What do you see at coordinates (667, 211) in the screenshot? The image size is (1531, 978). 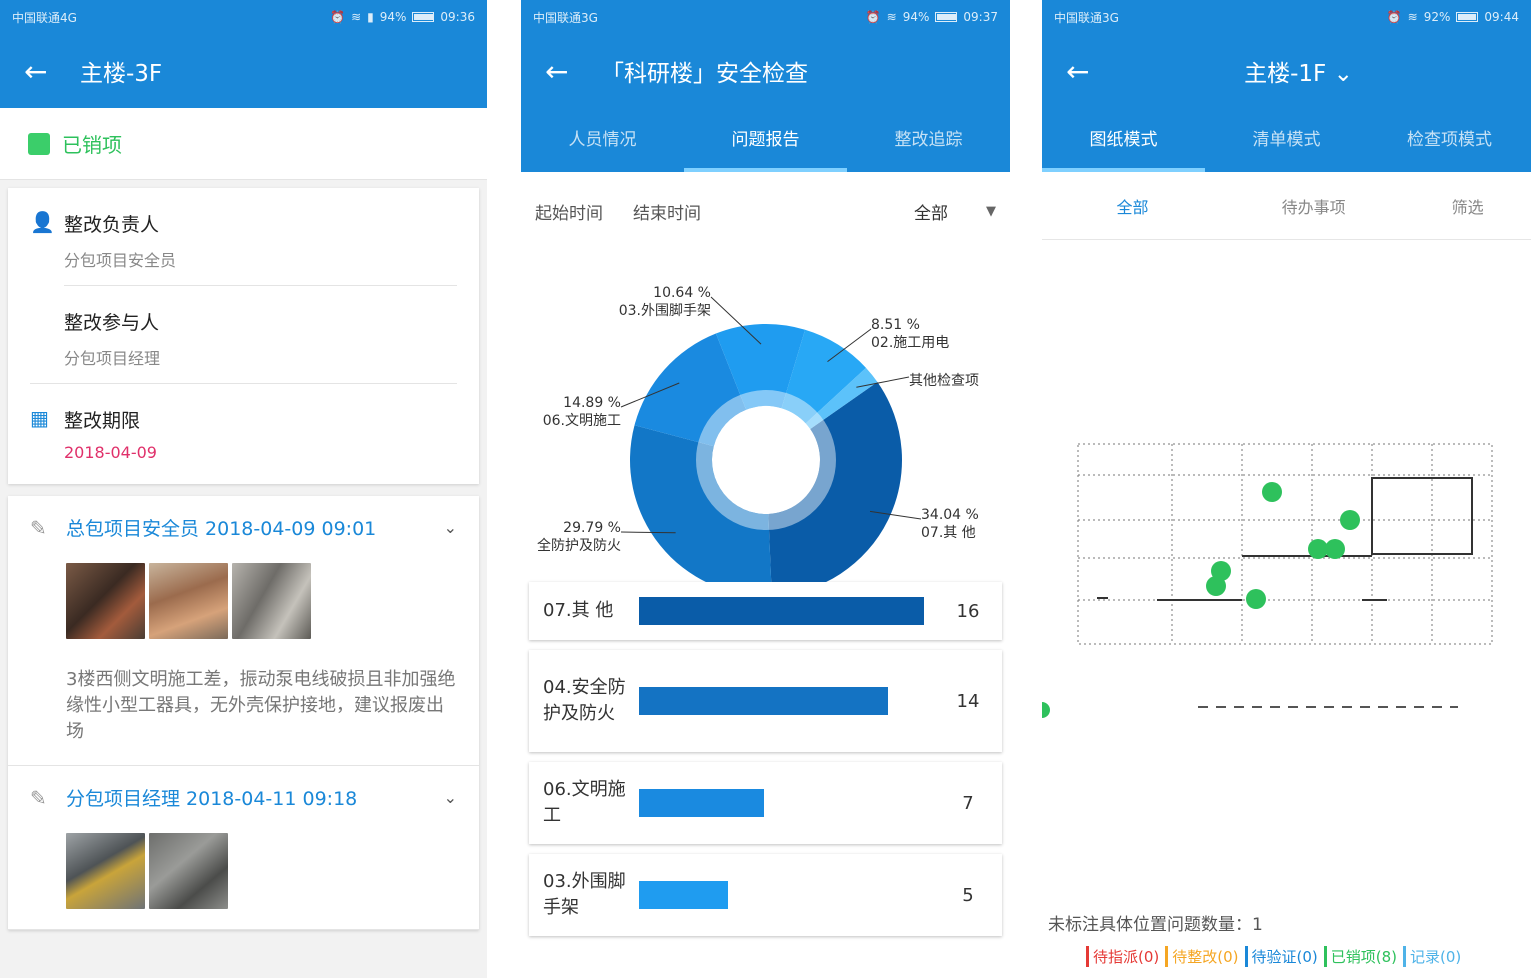 I see `end-time-filter: 结束时间` at bounding box center [667, 211].